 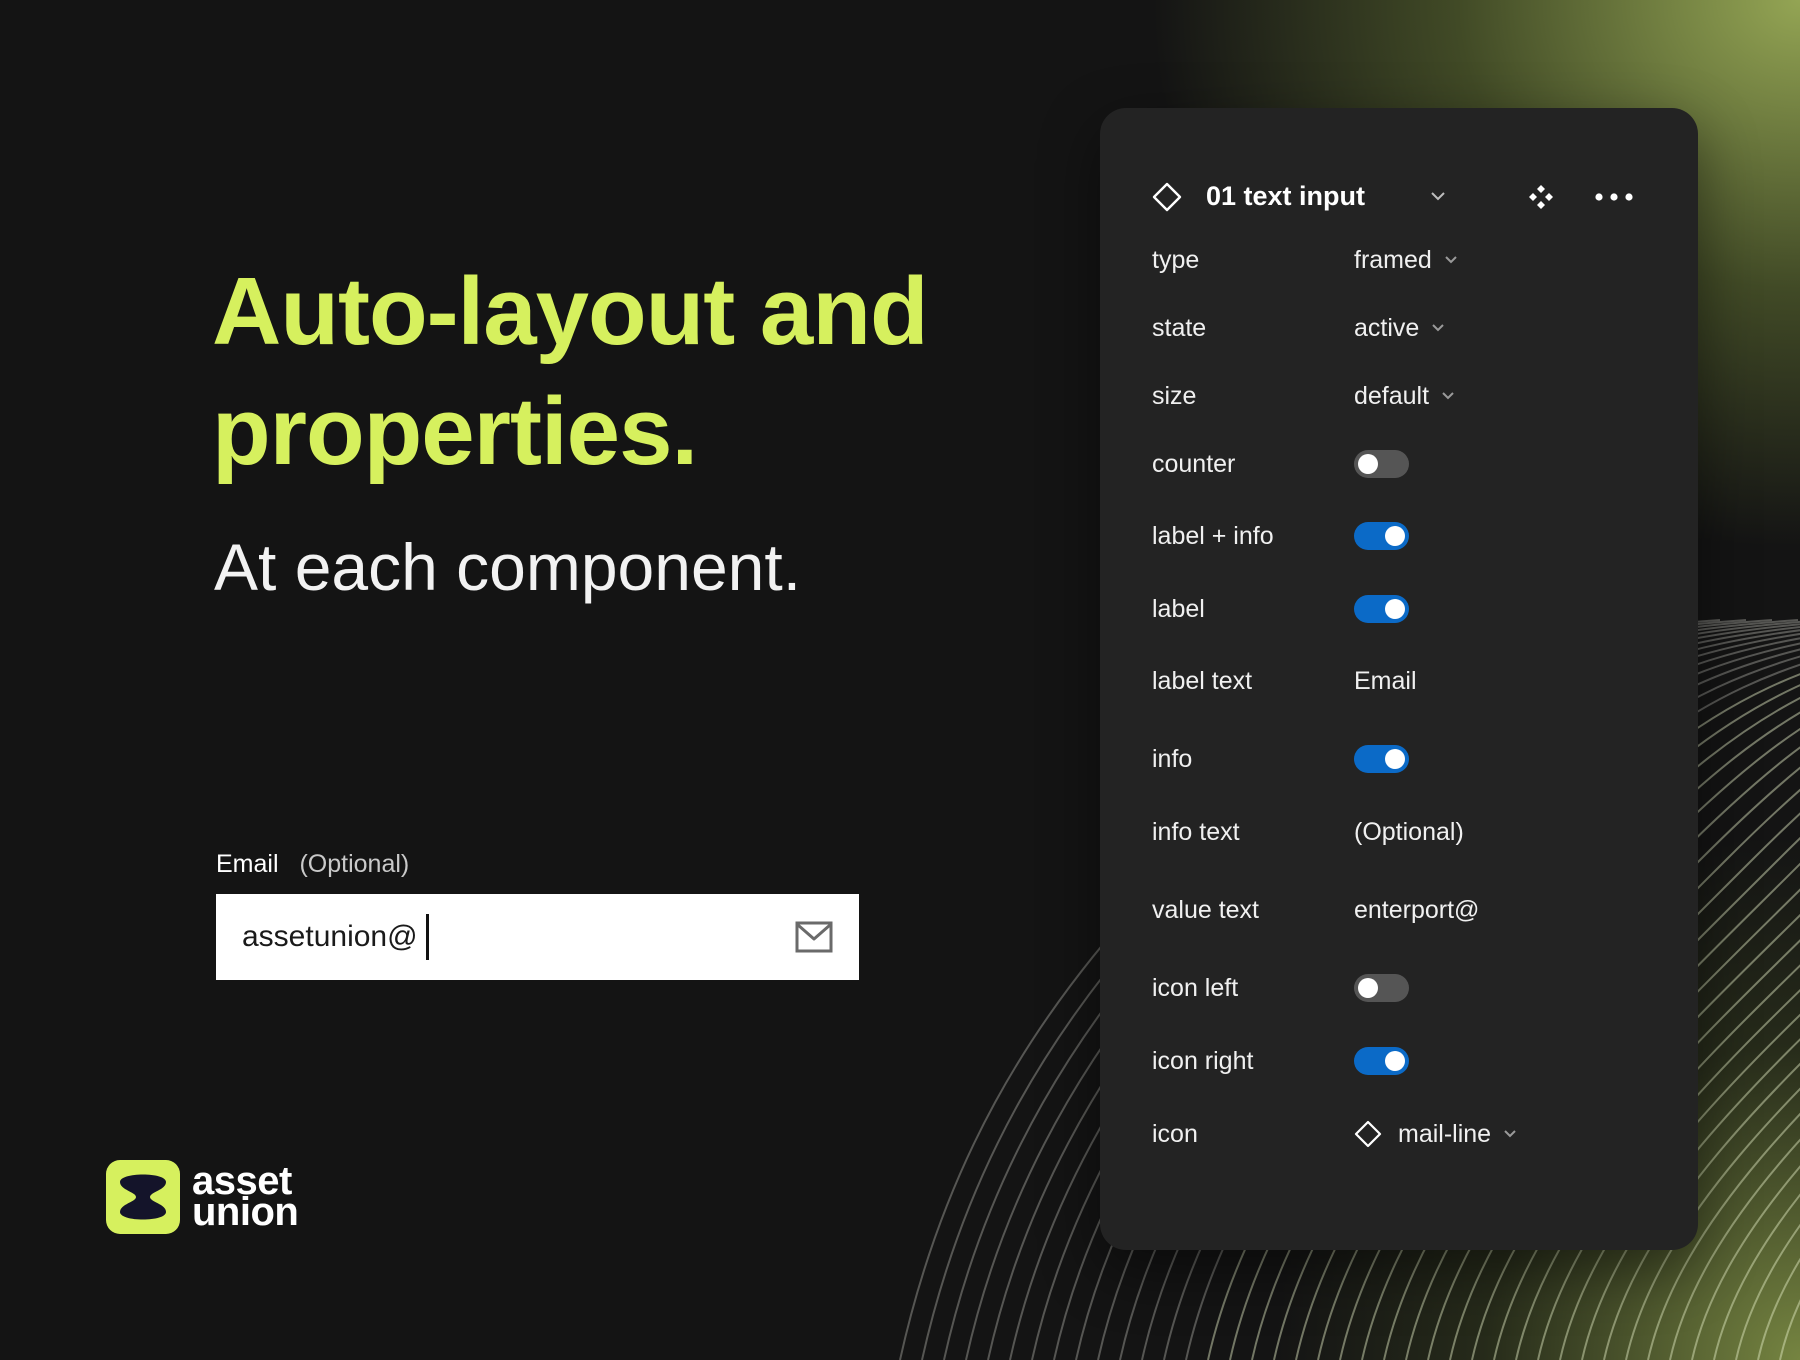 I want to click on property-row-counter: counter, so click(x=1402, y=464).